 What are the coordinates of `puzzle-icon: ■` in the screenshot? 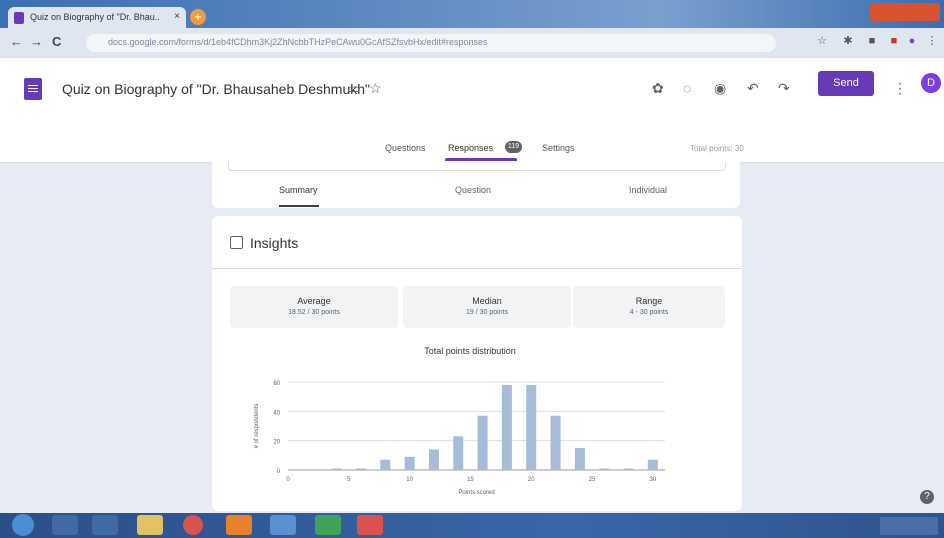 It's located at (872, 41).